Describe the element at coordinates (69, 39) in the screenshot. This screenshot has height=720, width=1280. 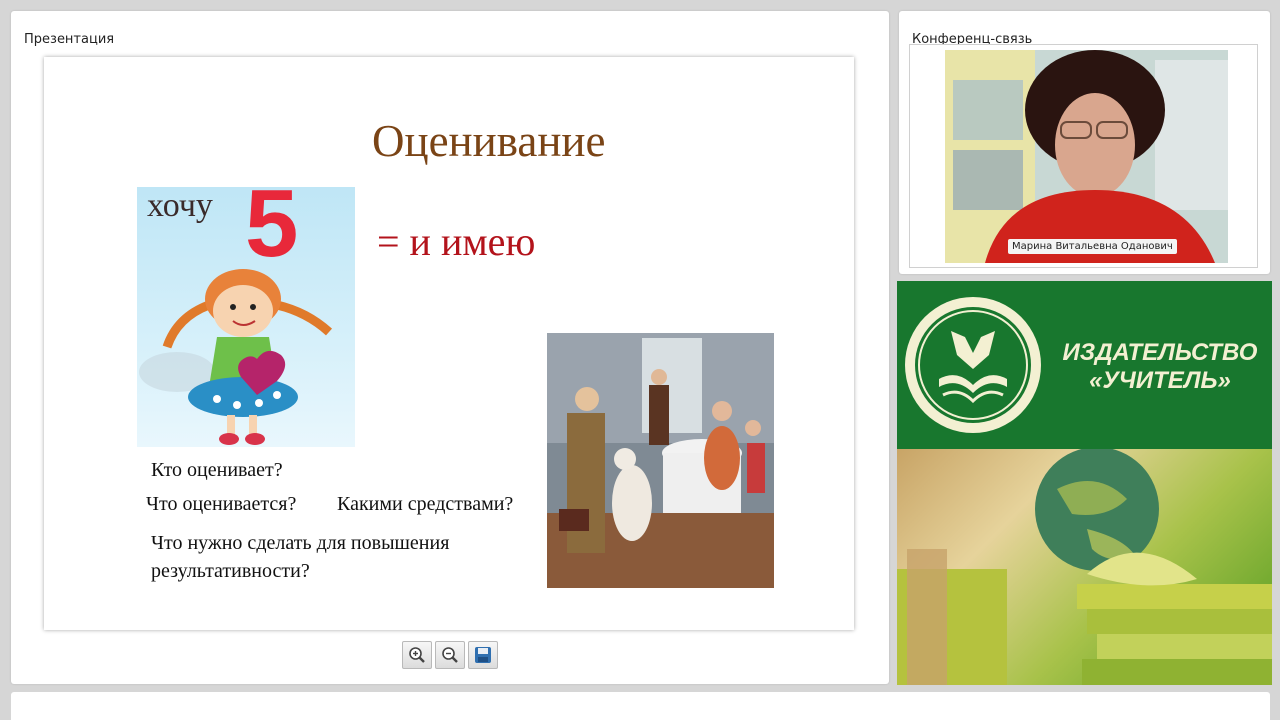
I see `presentation-panel-title: Презентация` at that location.